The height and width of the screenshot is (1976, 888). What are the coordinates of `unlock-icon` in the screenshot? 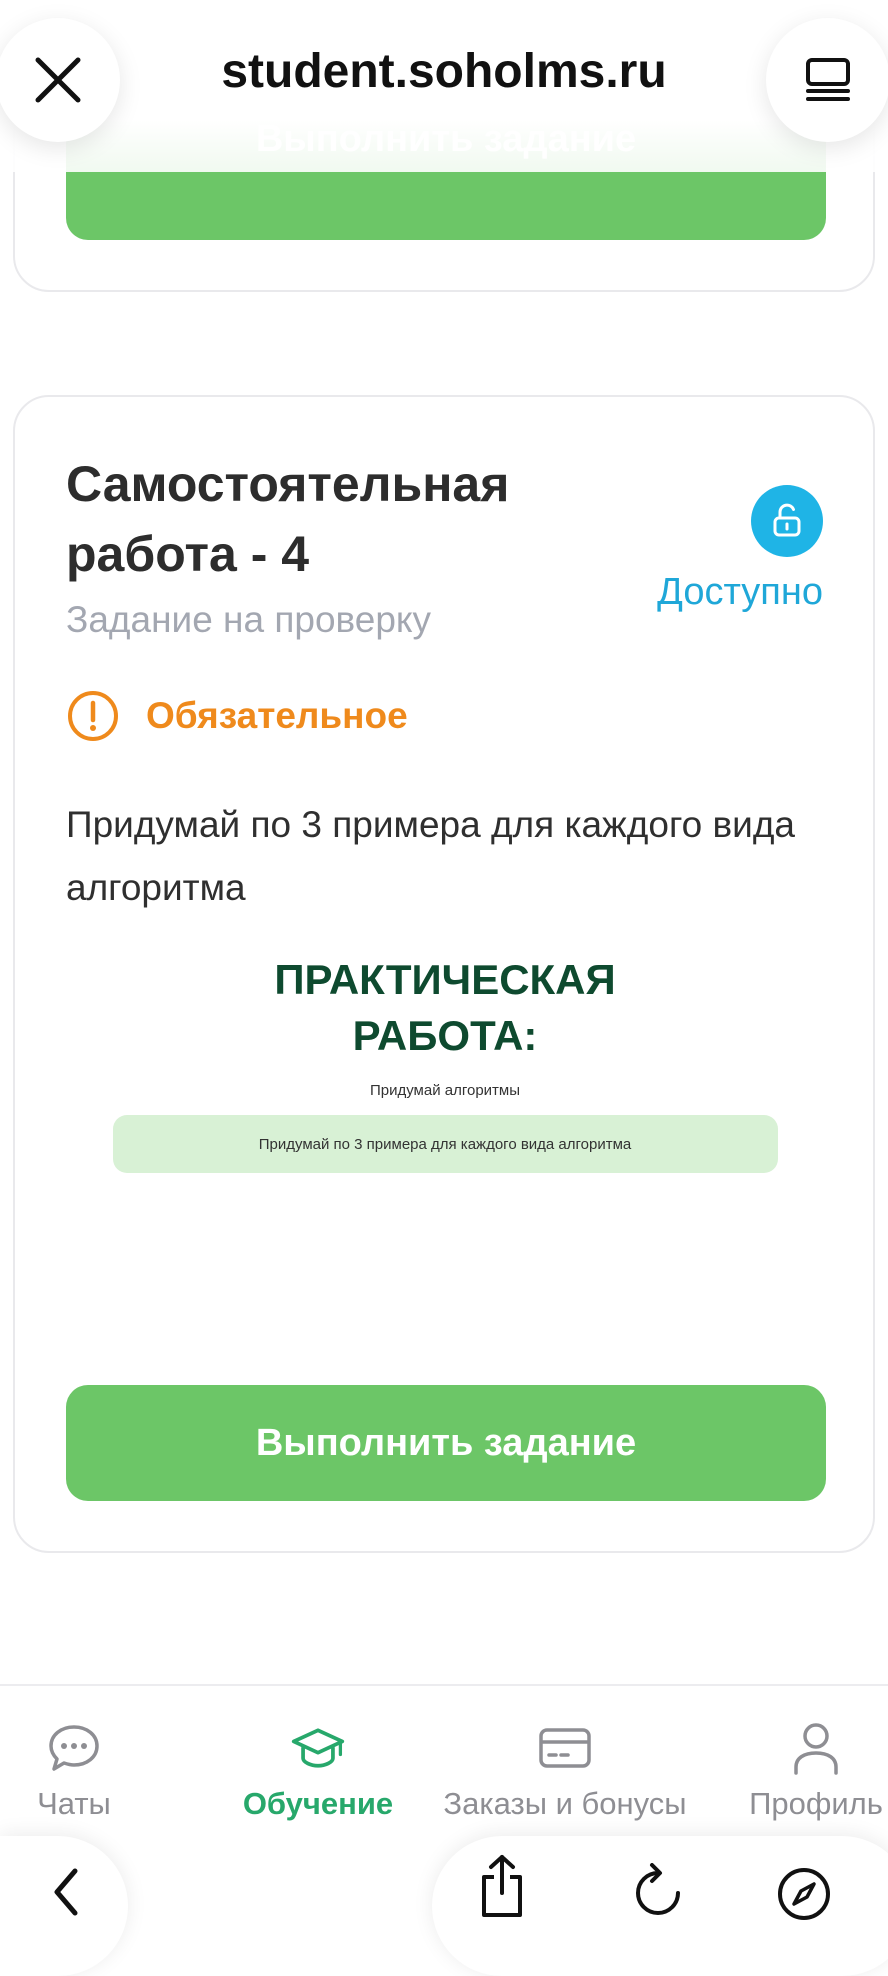 It's located at (787, 521).